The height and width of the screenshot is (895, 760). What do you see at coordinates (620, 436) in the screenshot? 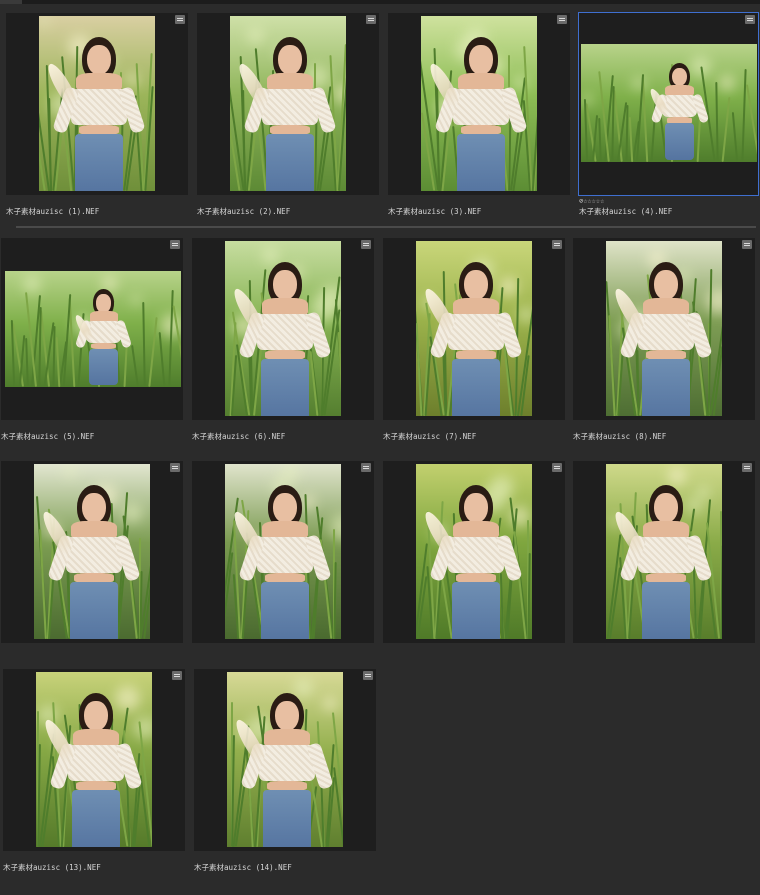
I see `filename-caption: 木子素材auzisc (8).NEF` at bounding box center [620, 436].